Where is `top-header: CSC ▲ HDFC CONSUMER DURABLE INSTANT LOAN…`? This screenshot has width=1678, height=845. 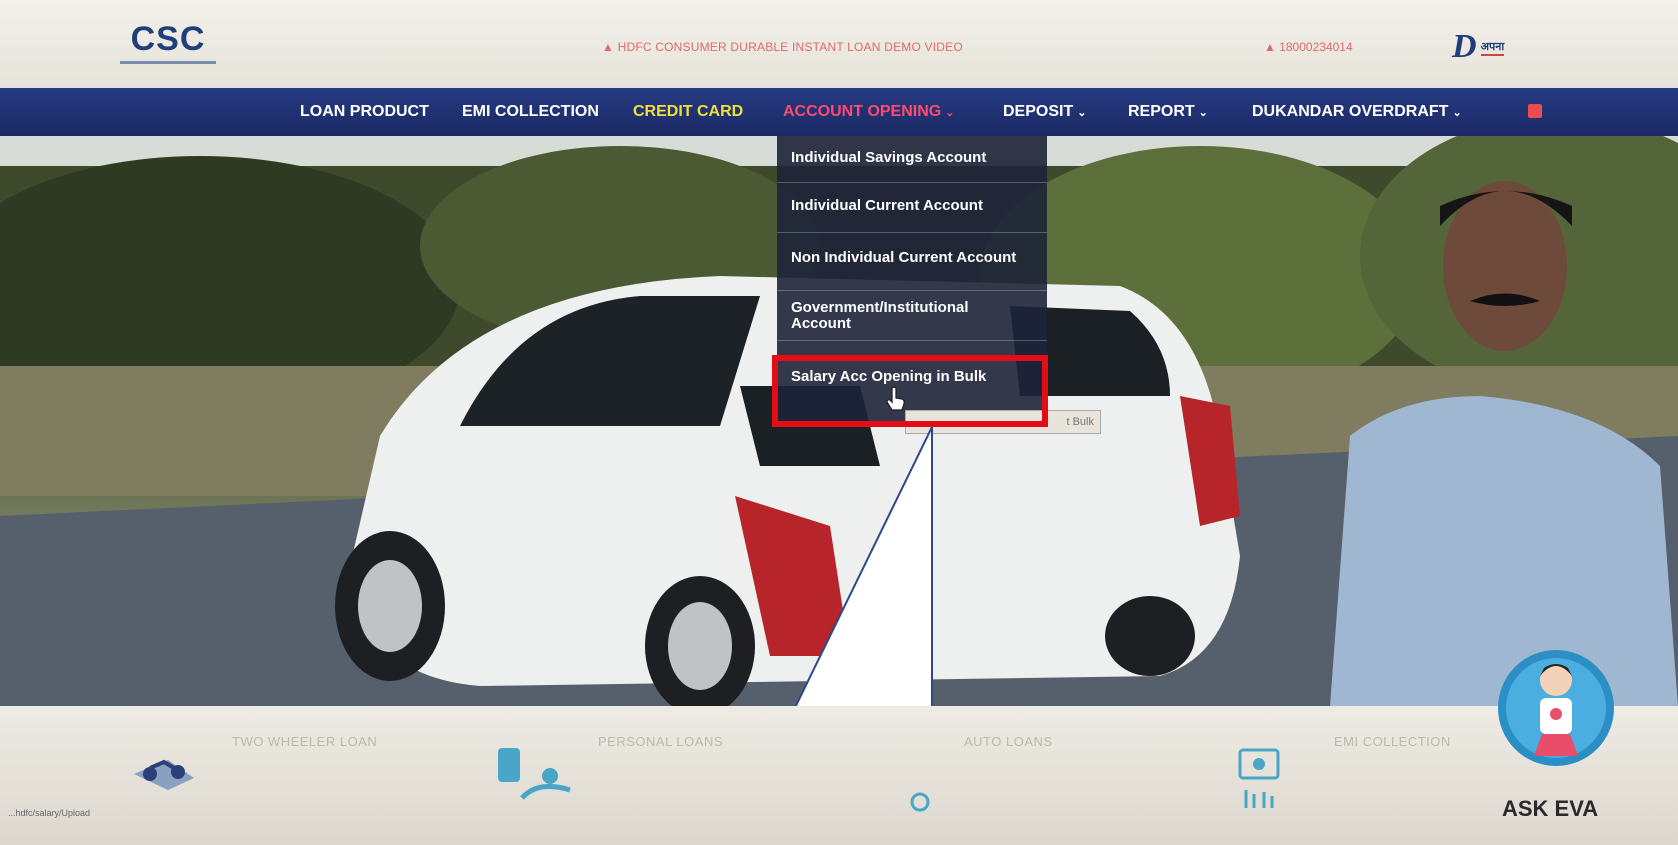 top-header: CSC ▲ HDFC CONSUMER DURABLE INSTANT LOAN… is located at coordinates (839, 44).